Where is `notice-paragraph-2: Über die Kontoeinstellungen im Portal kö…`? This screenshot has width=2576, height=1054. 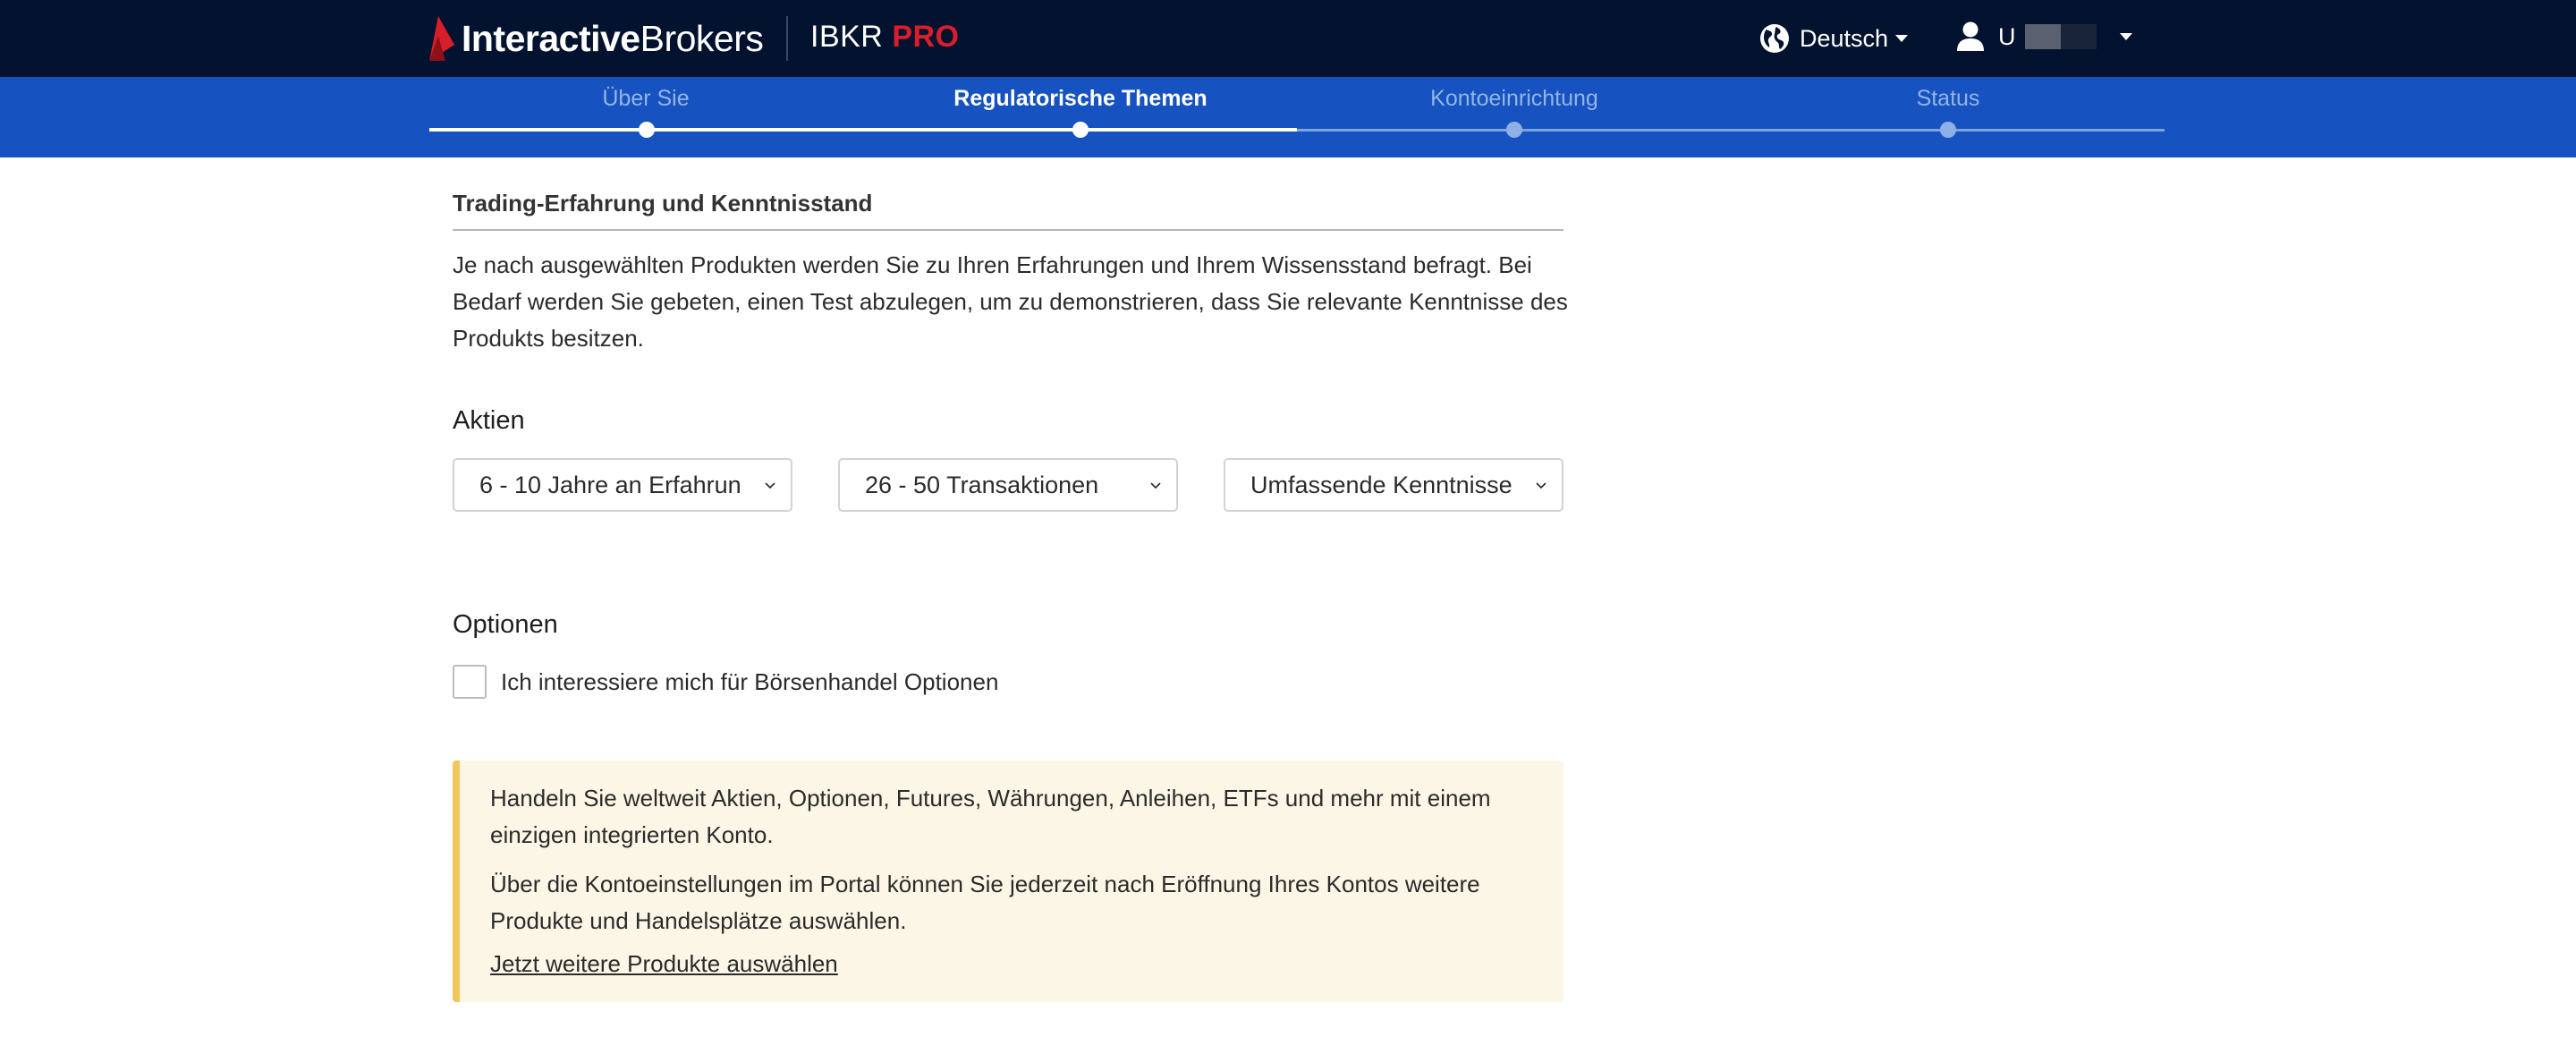
notice-paragraph-2: Über die Kontoeinstellungen im Portal kö… is located at coordinates (985, 903).